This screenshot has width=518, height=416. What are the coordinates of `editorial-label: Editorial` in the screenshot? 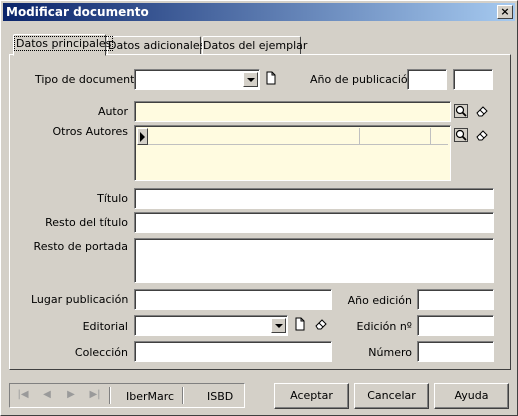 It's located at (105, 326).